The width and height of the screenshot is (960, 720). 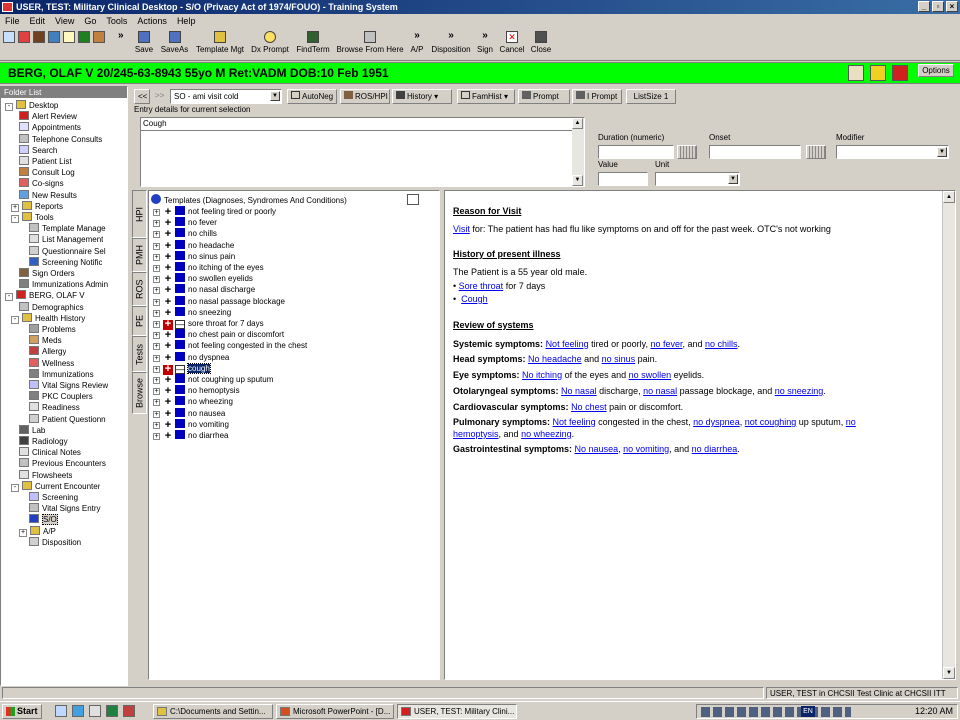 What do you see at coordinates (476, 434) in the screenshot?
I see `ros-link: hemoptysis` at bounding box center [476, 434].